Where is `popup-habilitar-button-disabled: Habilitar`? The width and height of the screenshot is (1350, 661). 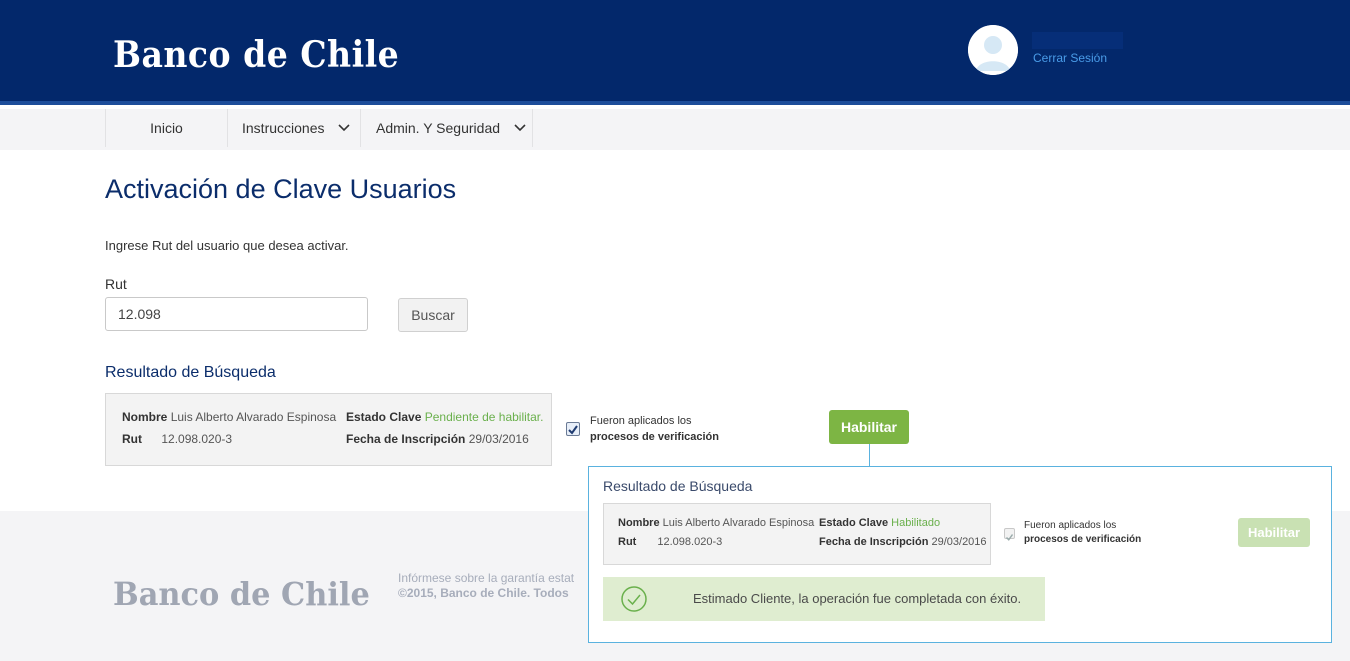 popup-habilitar-button-disabled: Habilitar is located at coordinates (1274, 532).